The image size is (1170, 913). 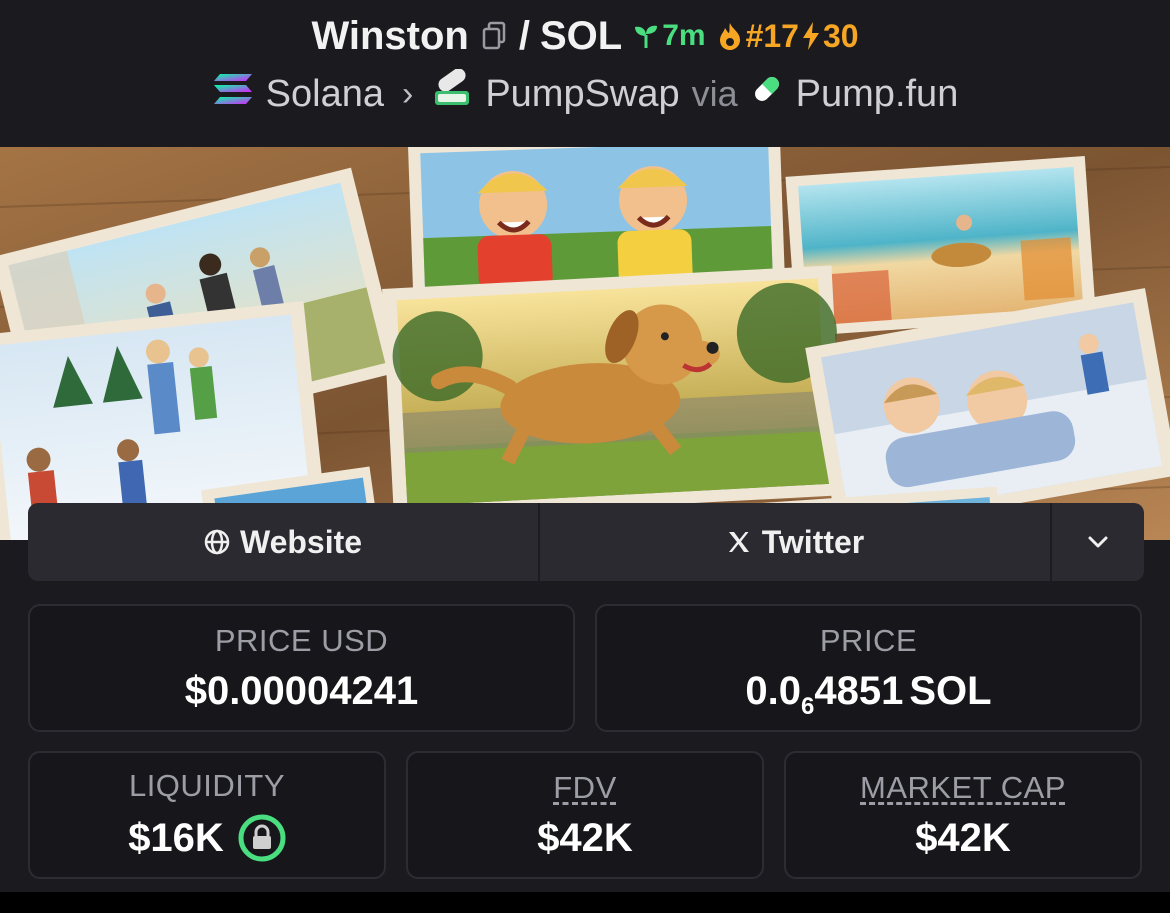 What do you see at coordinates (407, 93) in the screenshot?
I see `chevron-right-icon: ›` at bounding box center [407, 93].